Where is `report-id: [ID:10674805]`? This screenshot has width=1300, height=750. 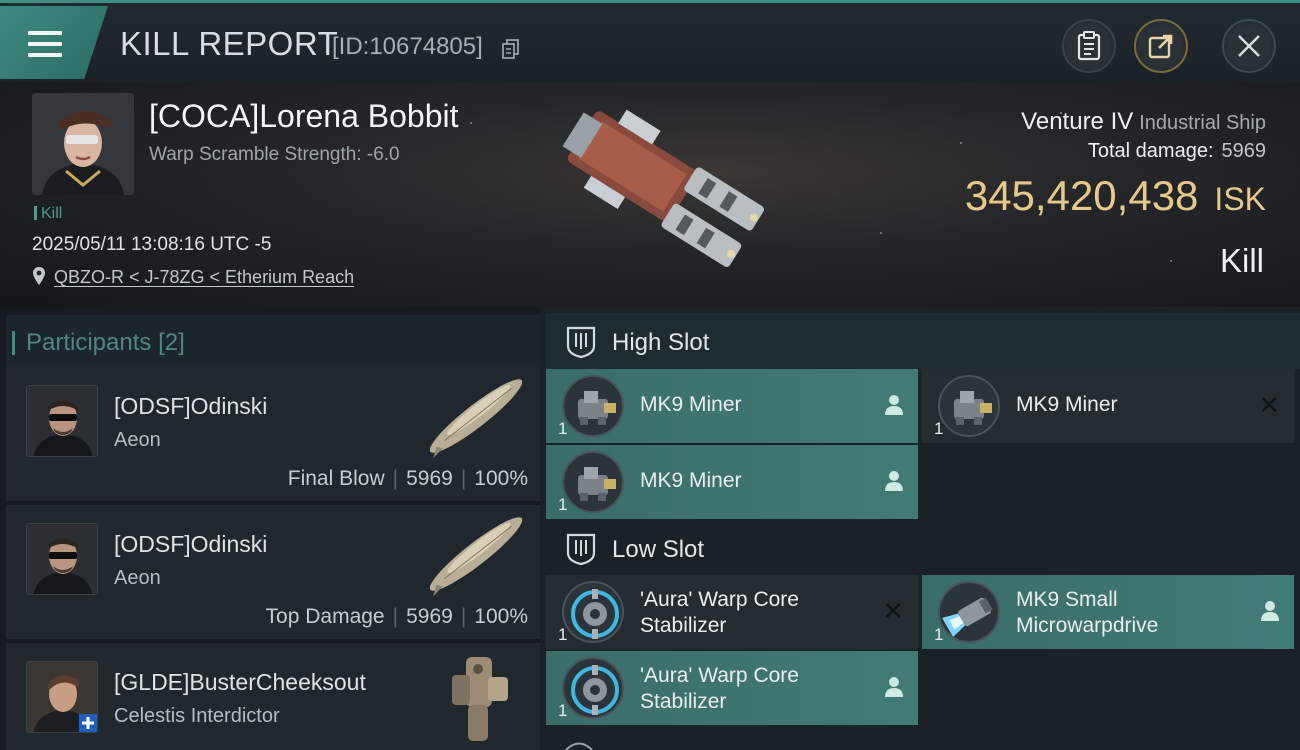 report-id: [ID:10674805] is located at coordinates (407, 46).